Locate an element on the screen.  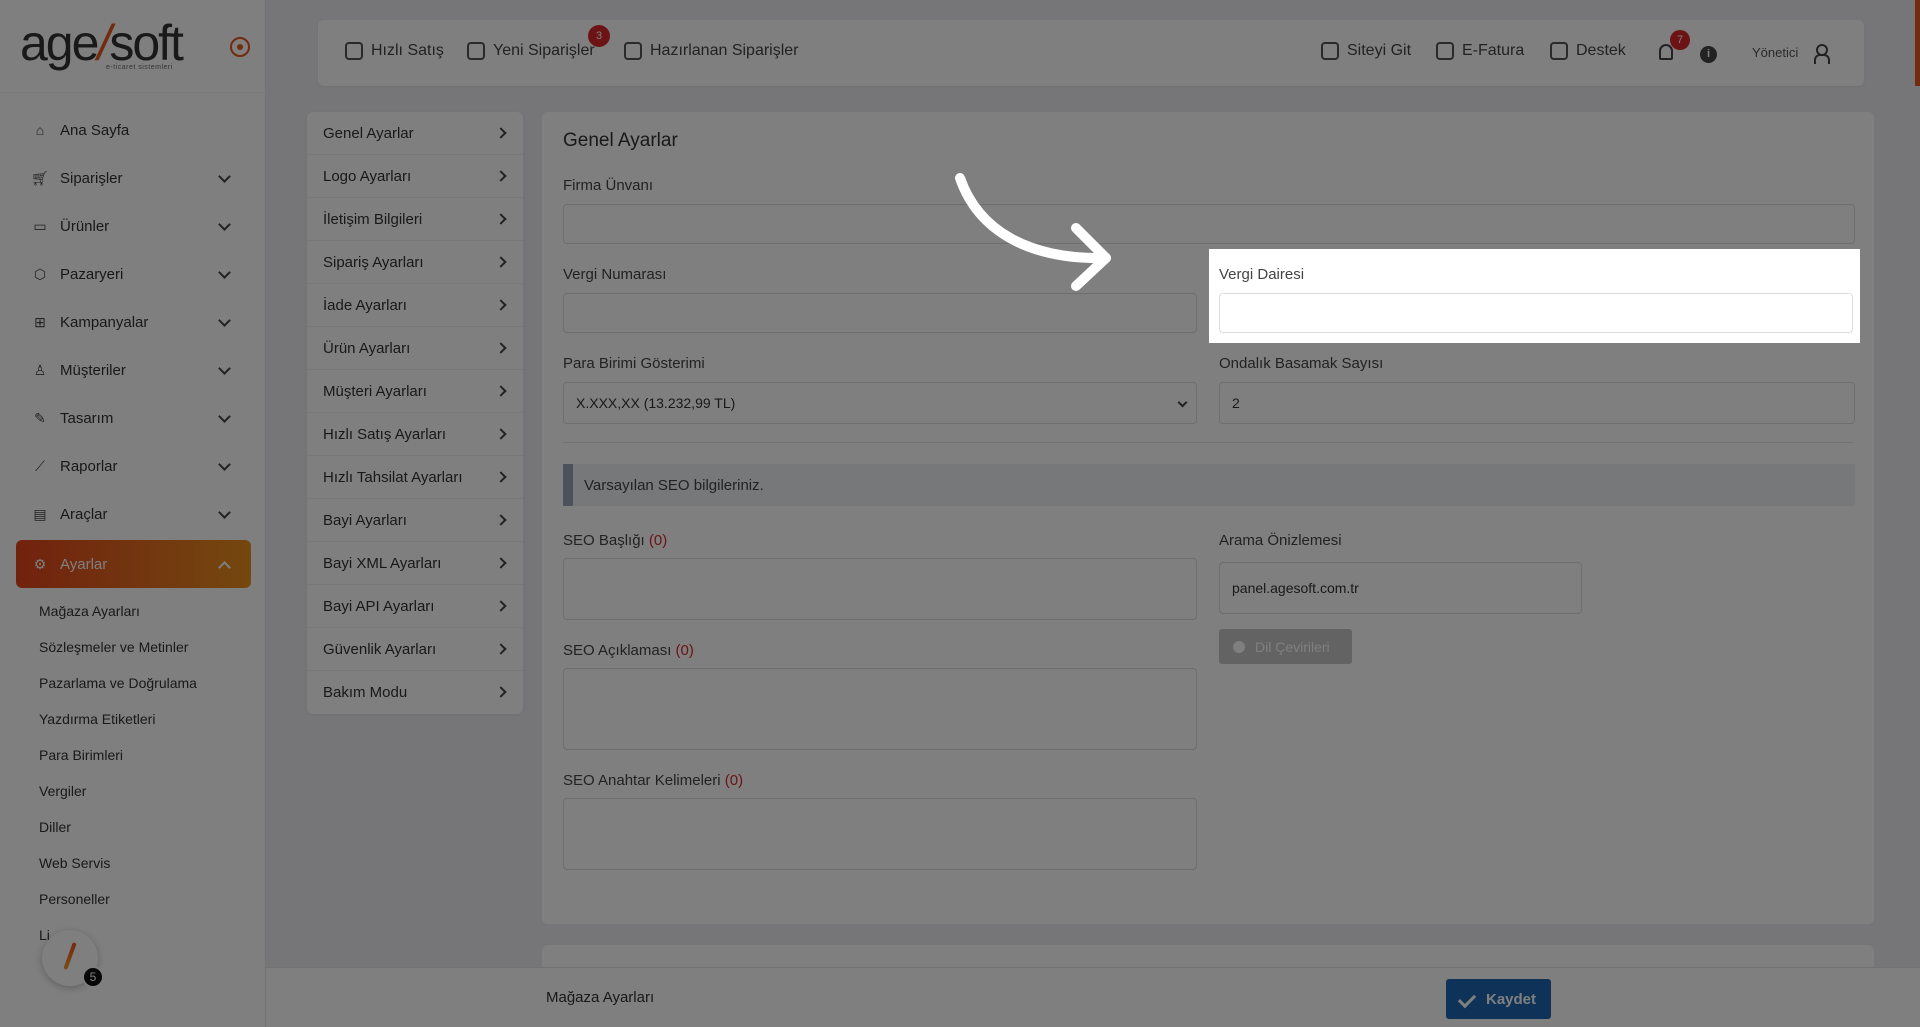
sidebar-item-araclar: ▤ Araçlar is located at coordinates (133, 514).